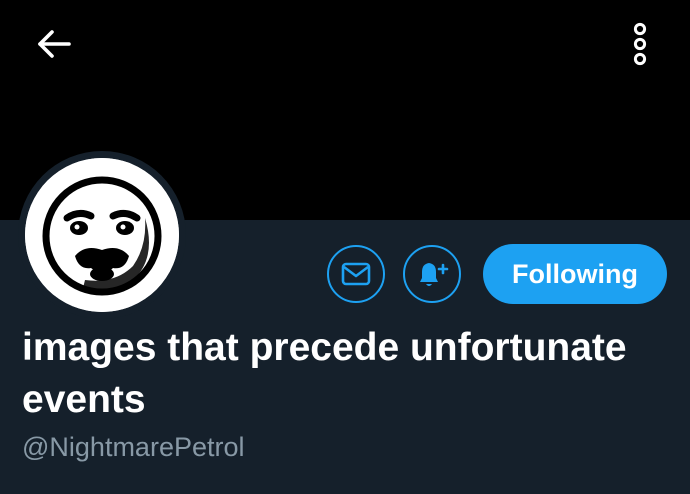 This screenshot has height=494, width=690. I want to click on avatar, so click(102, 235).